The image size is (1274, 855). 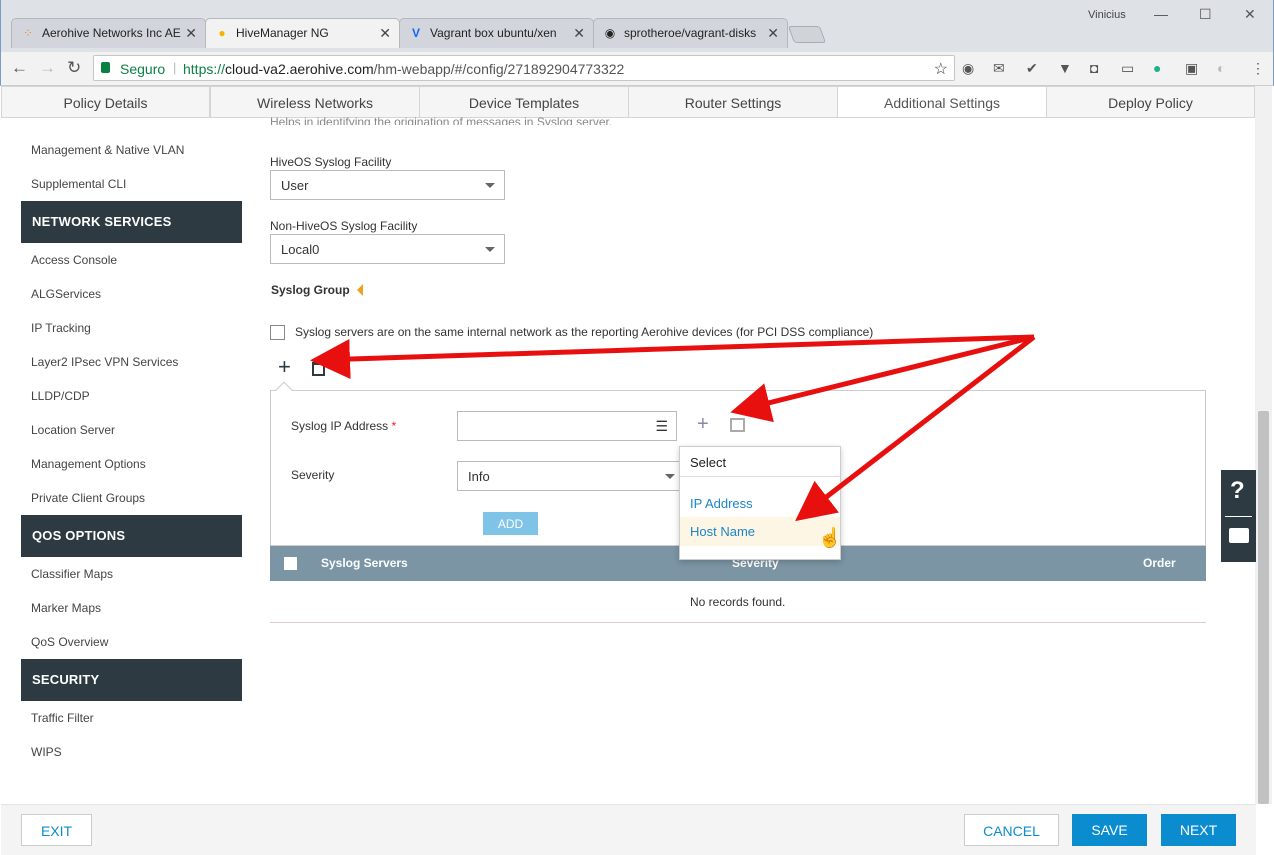 I want to click on extension-icon-9: ◐, so click(x=1221, y=68).